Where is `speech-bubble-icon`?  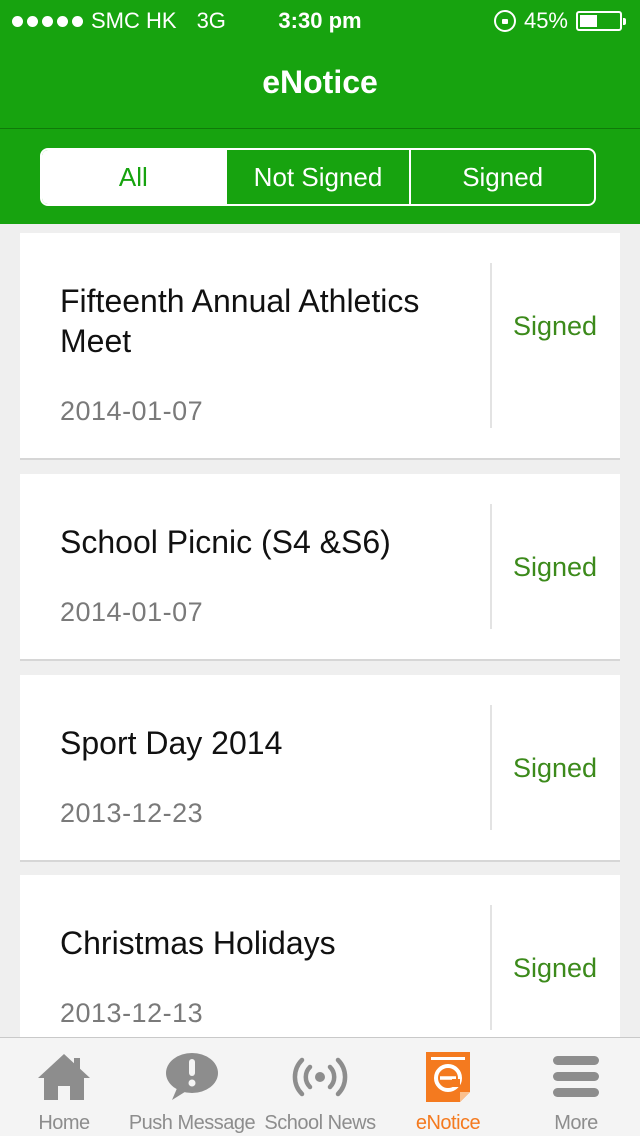 speech-bubble-icon is located at coordinates (192, 1076).